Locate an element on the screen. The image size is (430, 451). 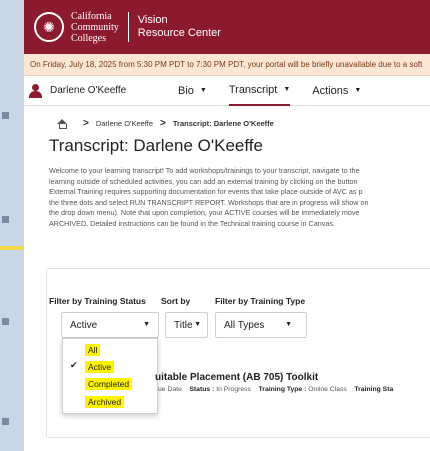
nav-bio-label: Bio is located at coordinates (186, 90).